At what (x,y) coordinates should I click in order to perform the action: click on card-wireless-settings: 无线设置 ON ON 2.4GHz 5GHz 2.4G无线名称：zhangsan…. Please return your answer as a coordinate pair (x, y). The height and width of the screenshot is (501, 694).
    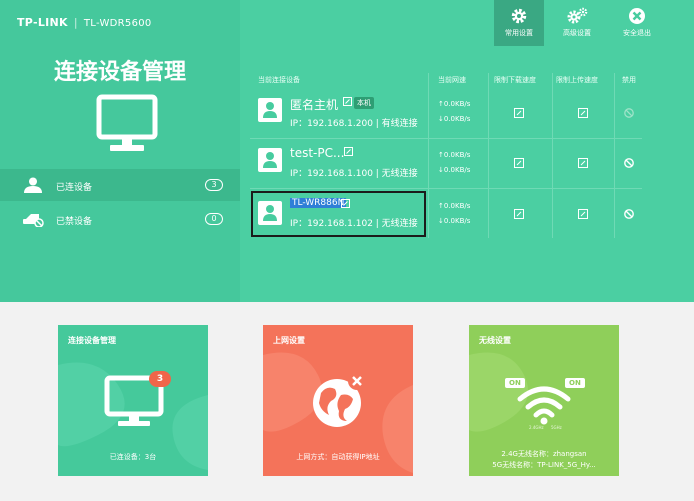
    Looking at the image, I should click on (544, 400).